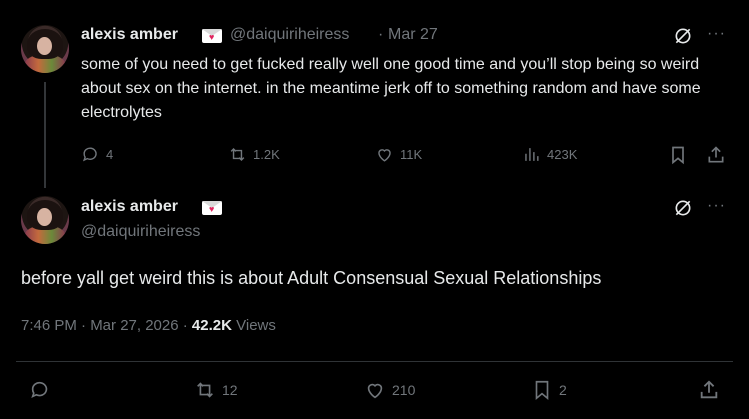 Image resolution: width=749 pixels, height=419 pixels. I want to click on views-button: 423K, so click(549, 154).